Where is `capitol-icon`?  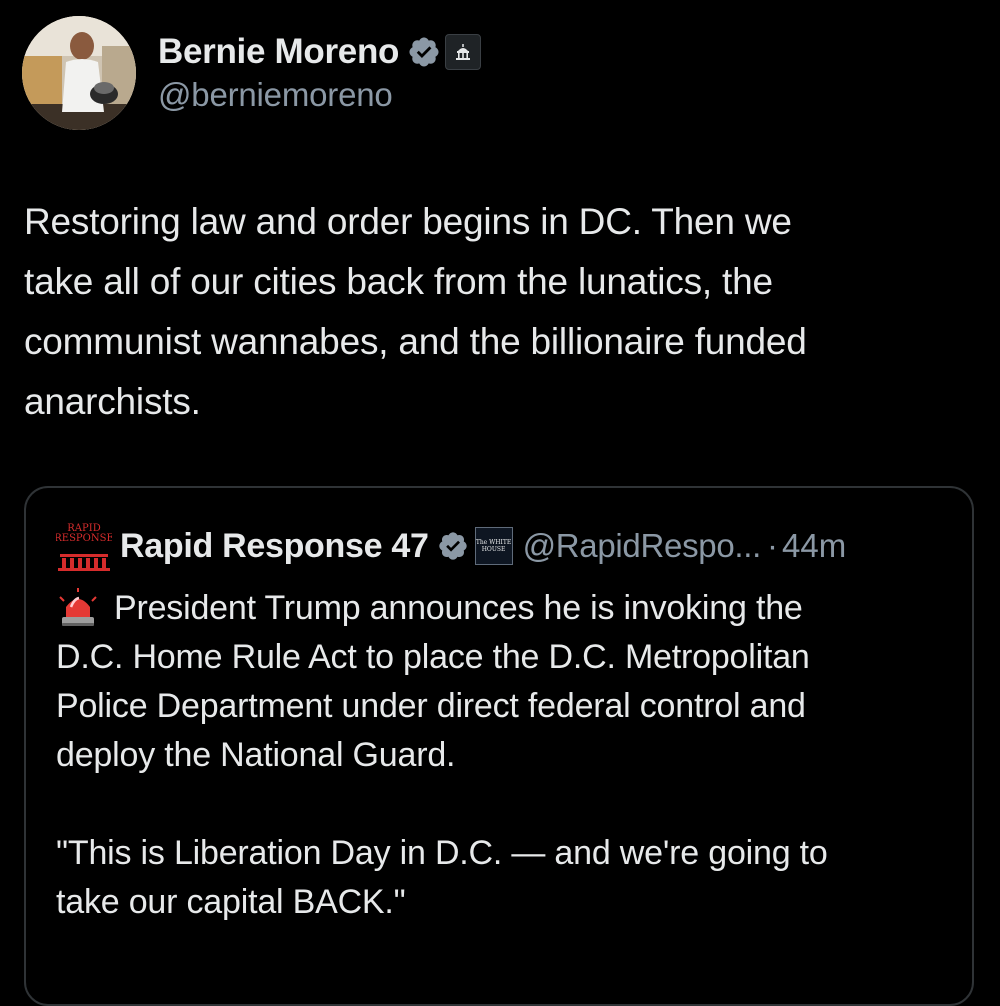 capitol-icon is located at coordinates (463, 52).